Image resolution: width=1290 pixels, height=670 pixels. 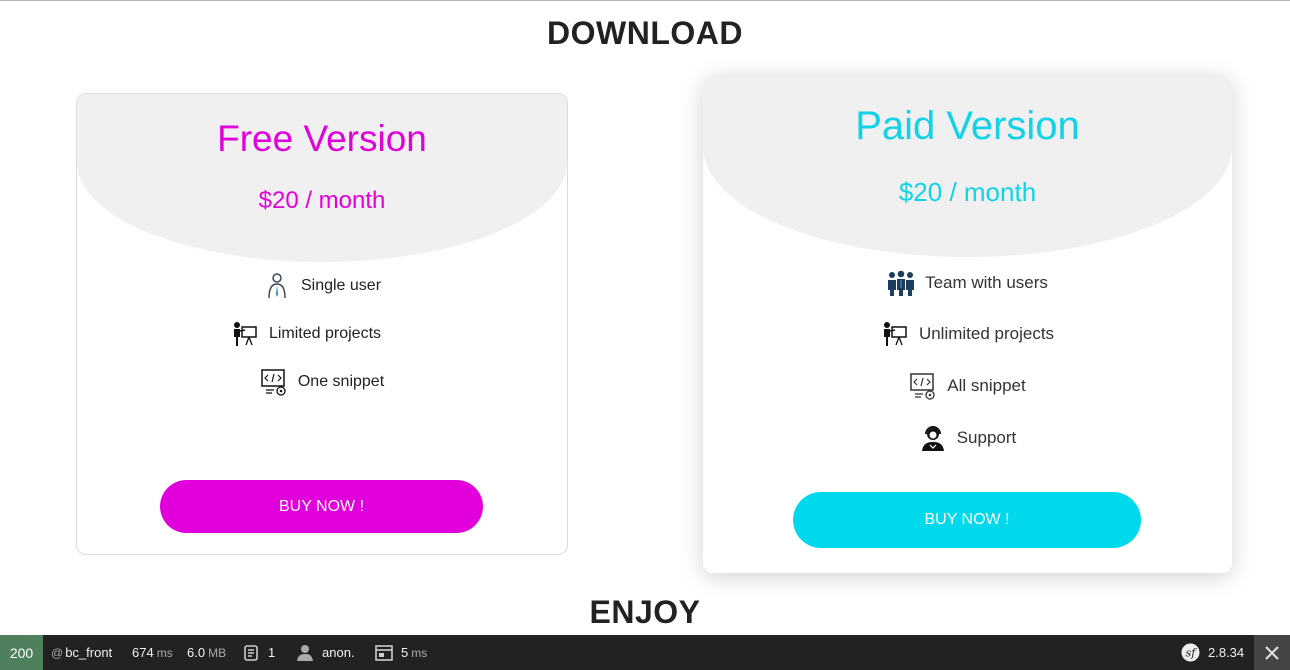 What do you see at coordinates (321, 506) in the screenshot?
I see `free-buy-now-button: BUY NOW !` at bounding box center [321, 506].